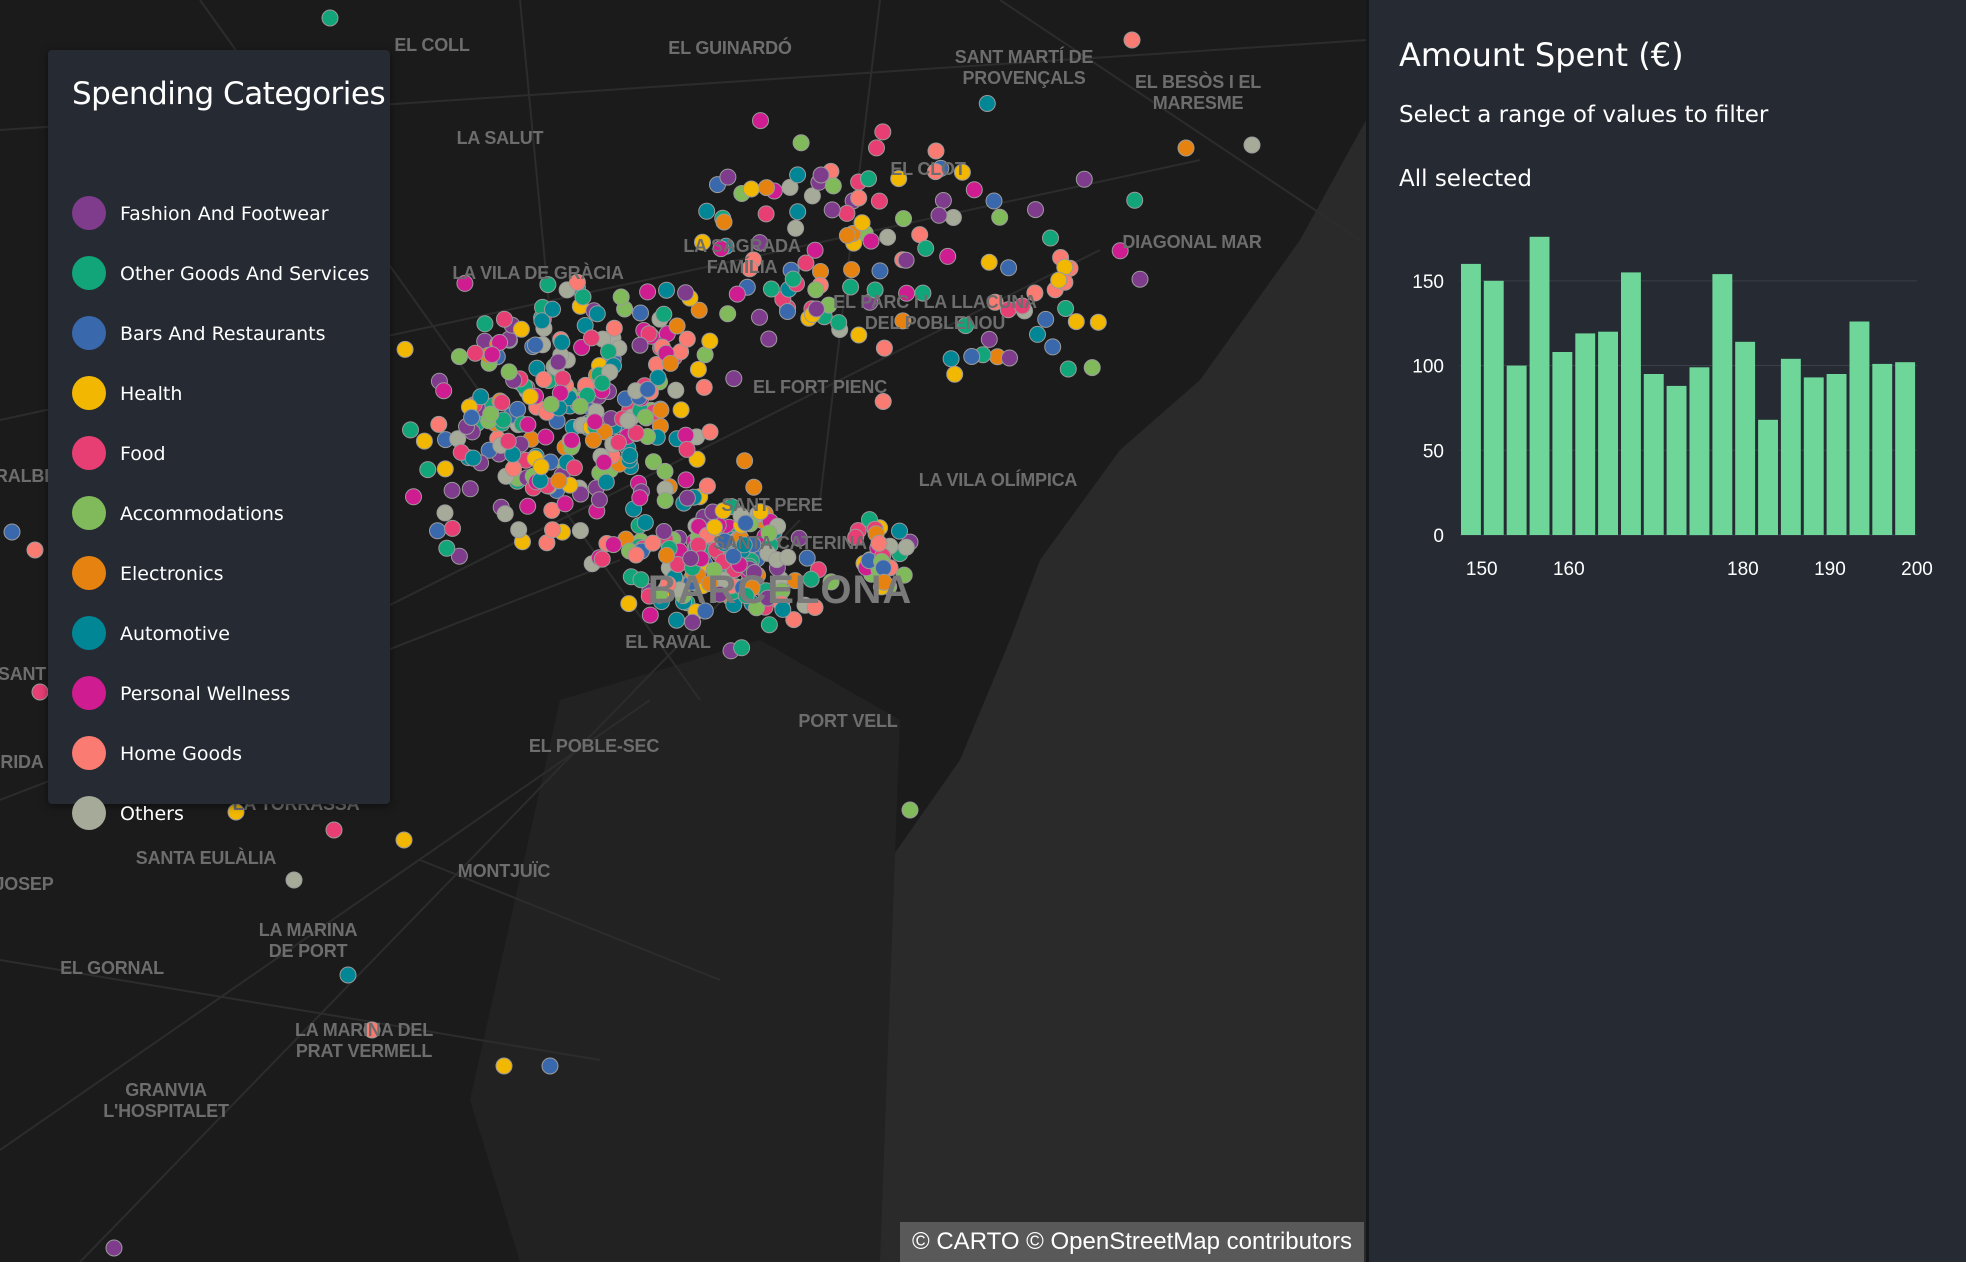  I want to click on map-attribution: © CARTO © OpenStreetMap contributors, so click(1132, 1242).